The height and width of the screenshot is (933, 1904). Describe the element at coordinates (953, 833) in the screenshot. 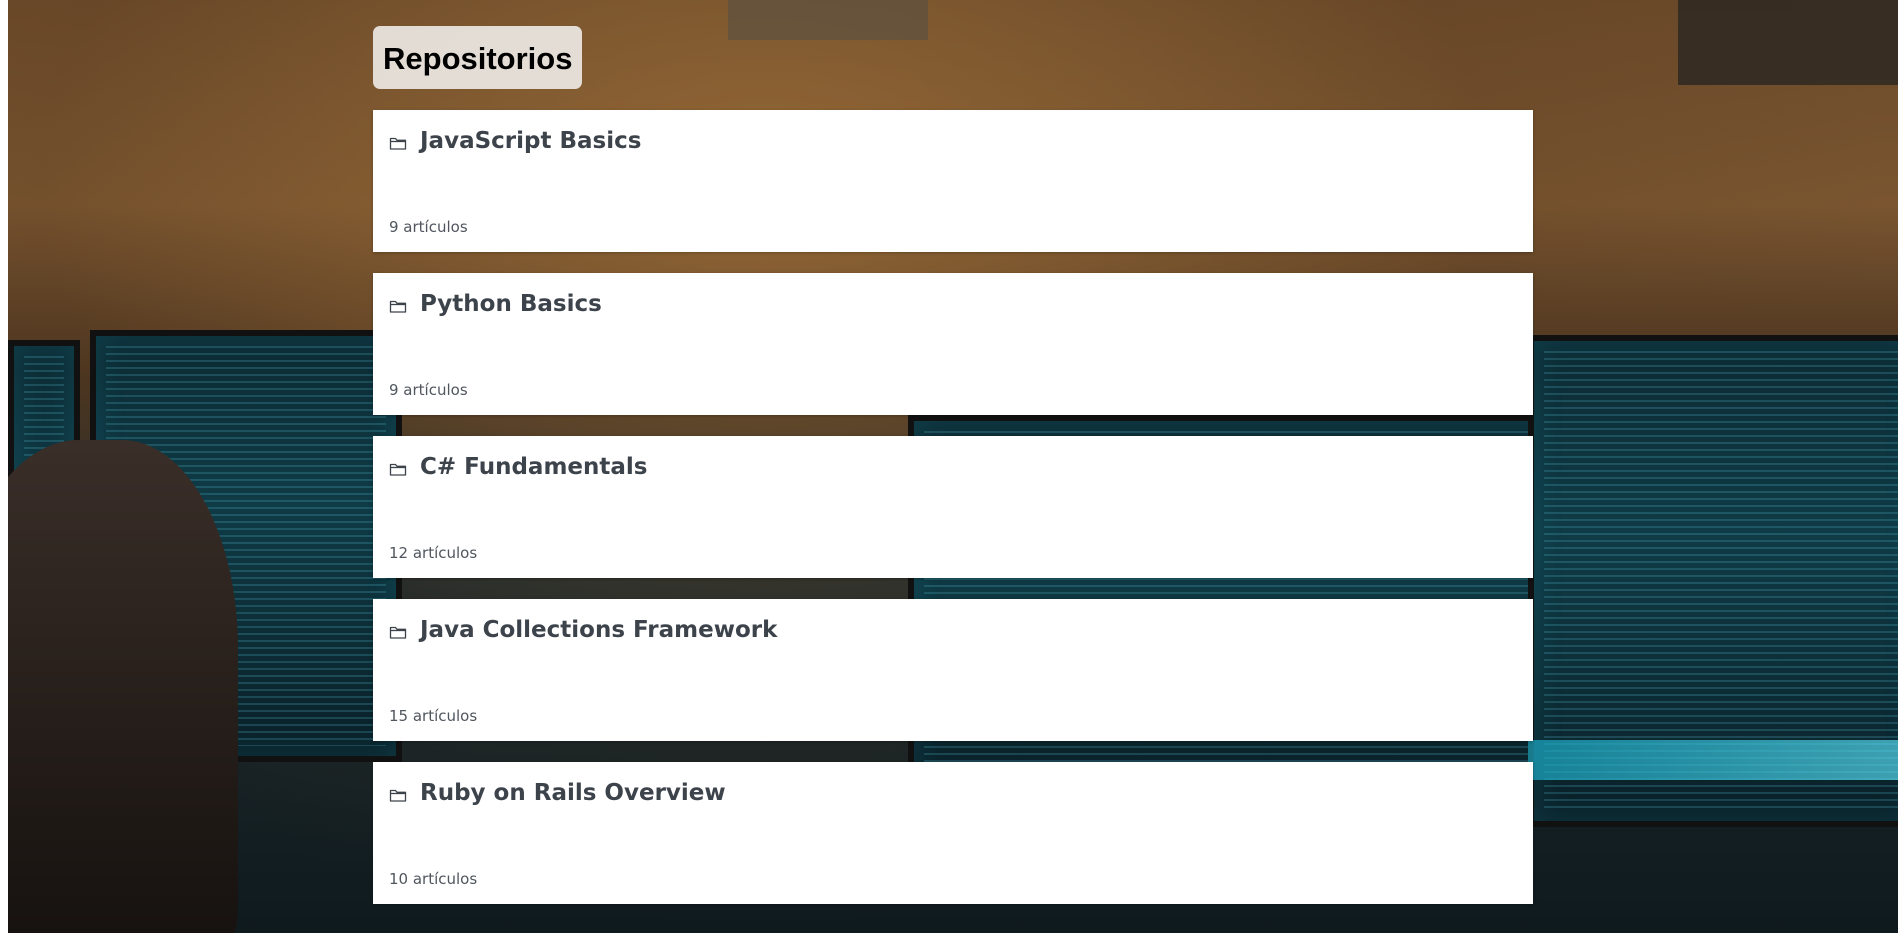

I see `repository-card: Ruby on Rails Overview 10 artículos` at that location.